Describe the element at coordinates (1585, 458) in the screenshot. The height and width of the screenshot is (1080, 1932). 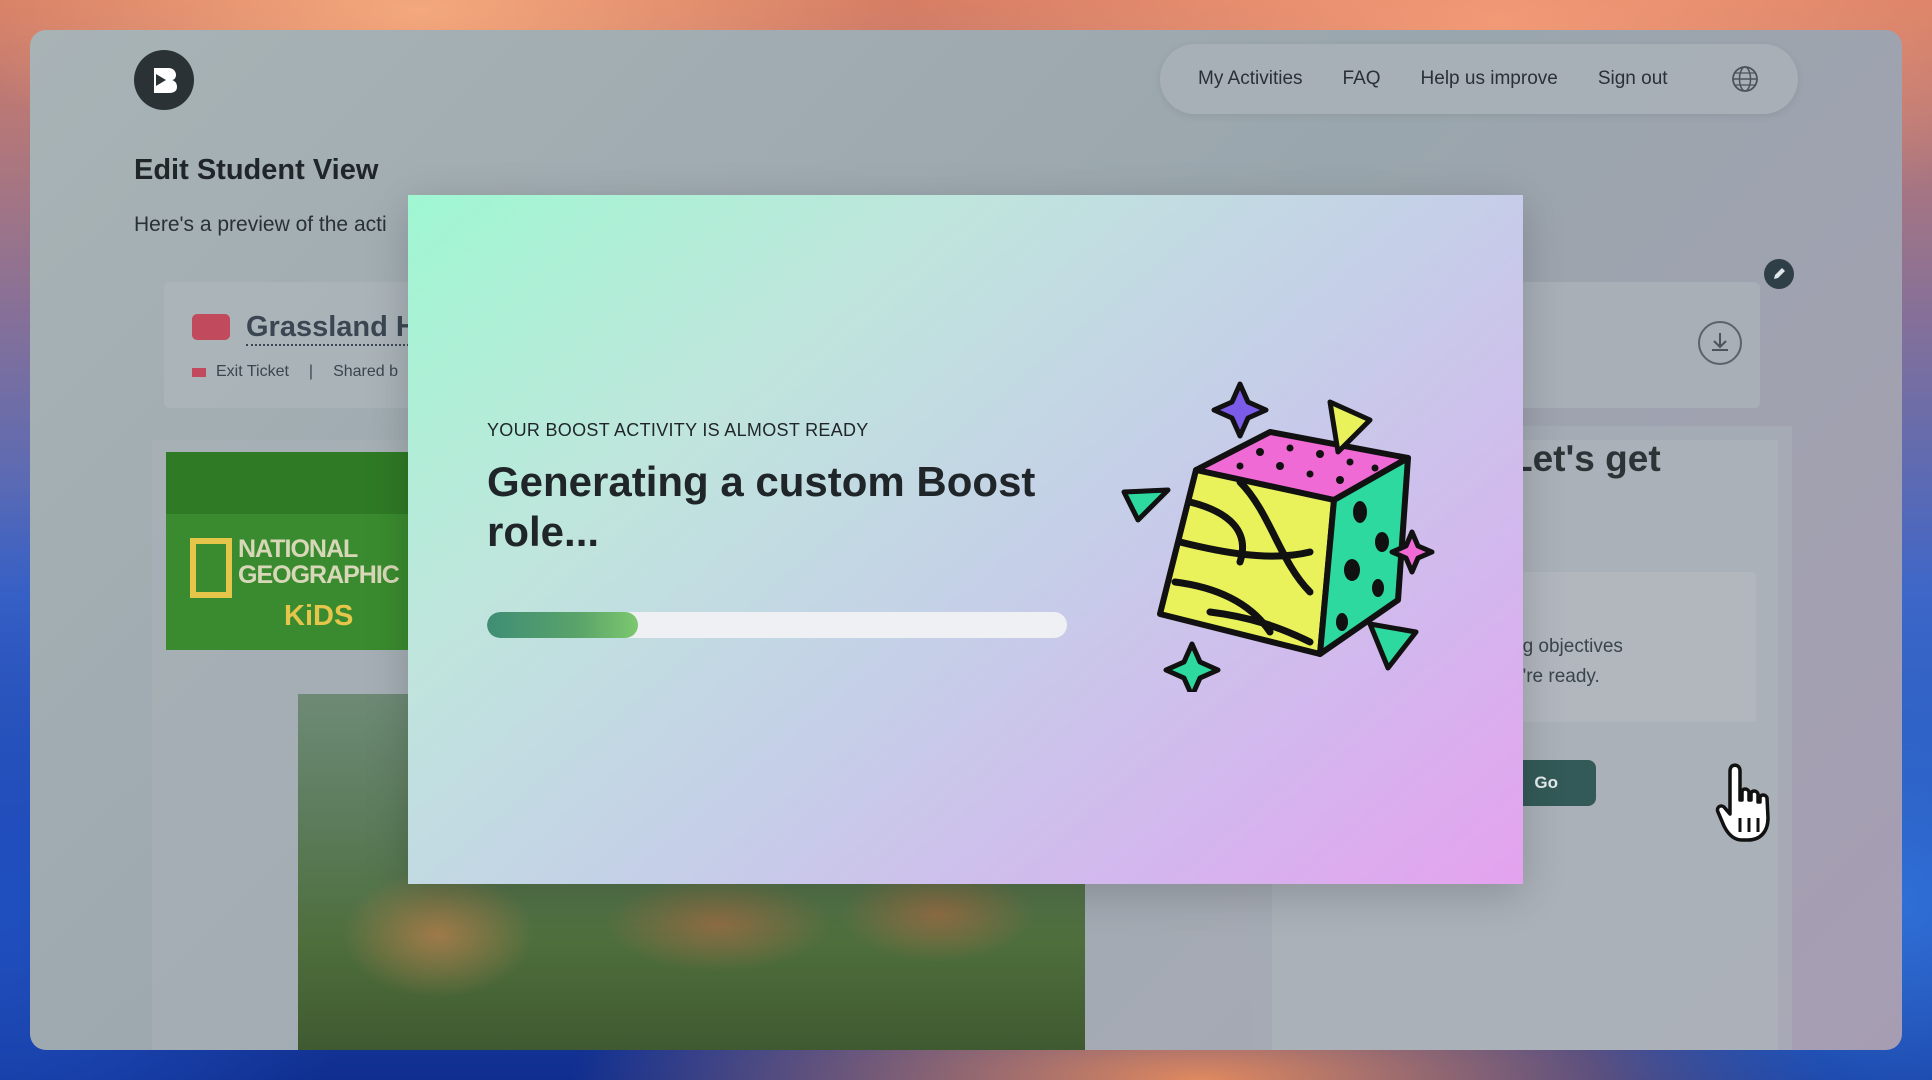
I see `welcome-heading: Let's get` at that location.